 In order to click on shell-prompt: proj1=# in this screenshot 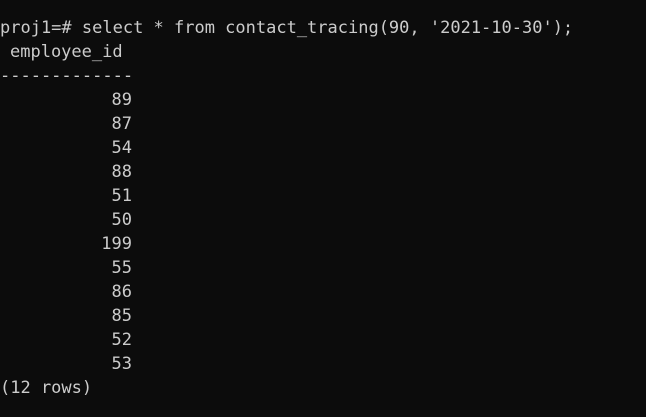, I will do `click(36, 28)`.